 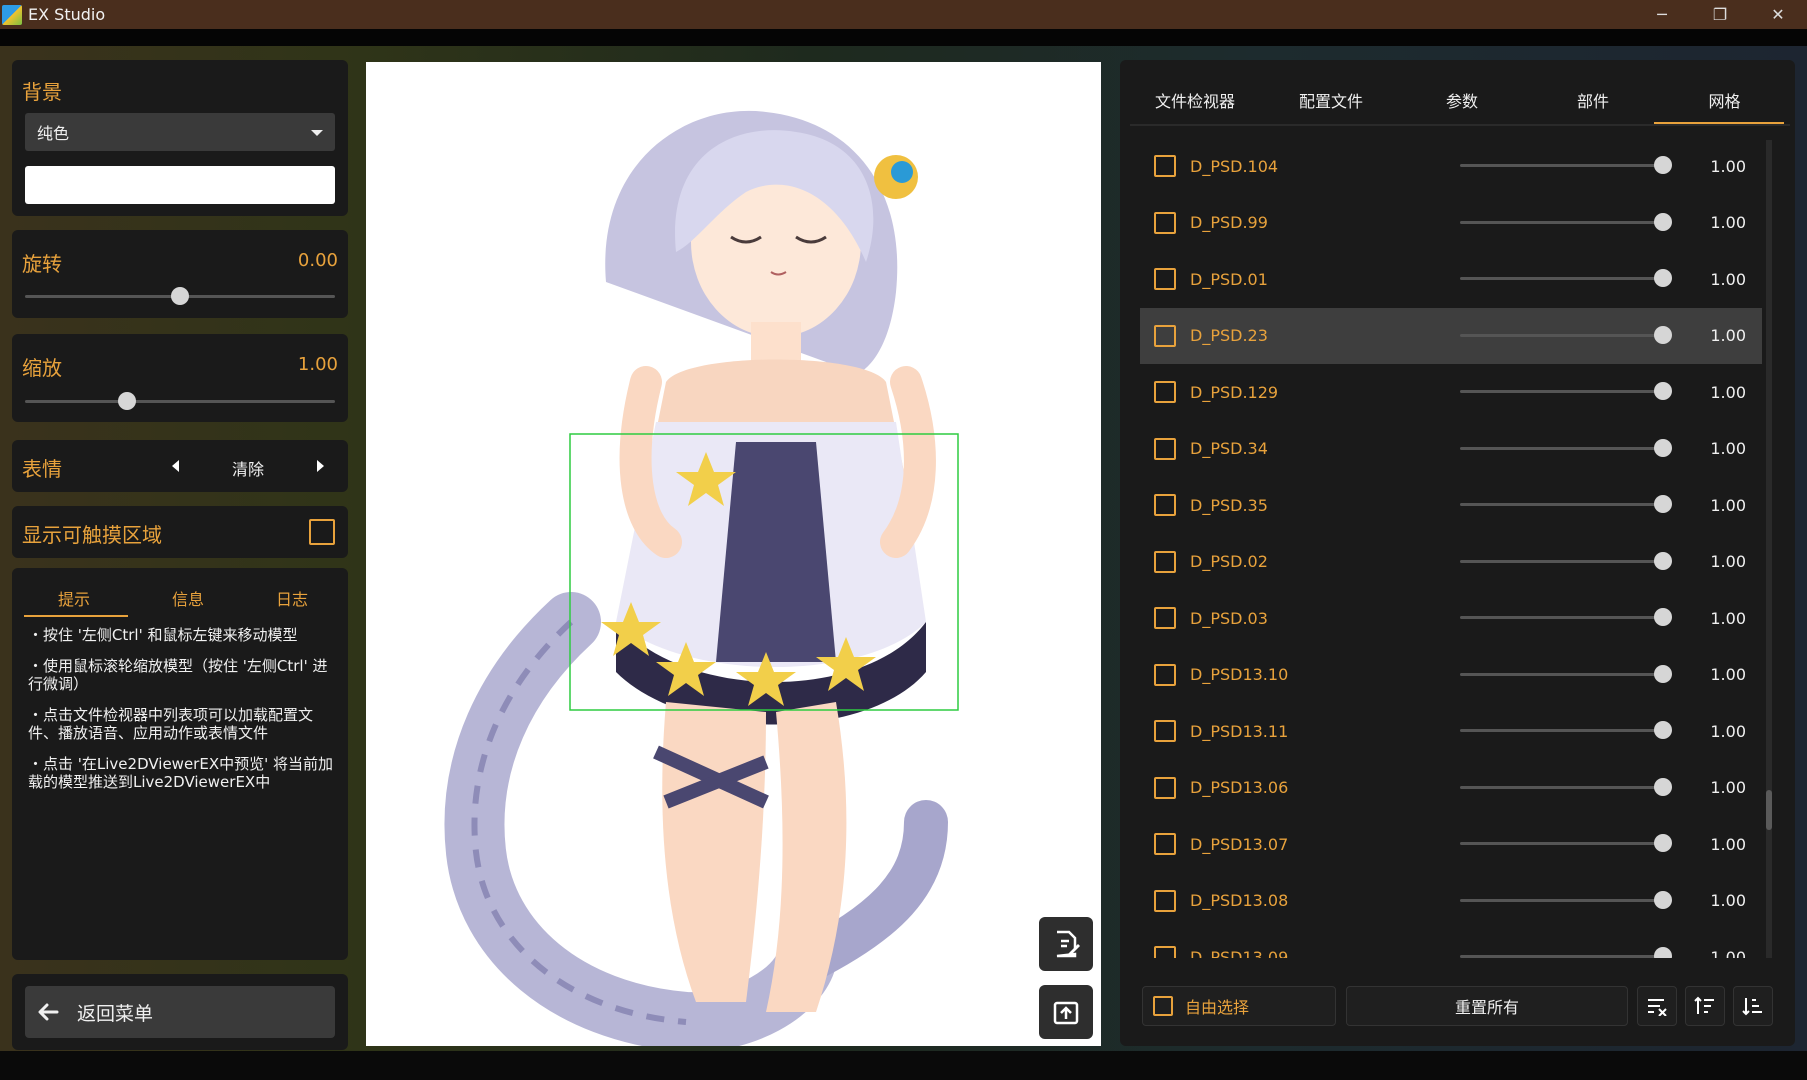 What do you see at coordinates (1724, 100) in the screenshot?
I see `tab-mesh: 网格` at bounding box center [1724, 100].